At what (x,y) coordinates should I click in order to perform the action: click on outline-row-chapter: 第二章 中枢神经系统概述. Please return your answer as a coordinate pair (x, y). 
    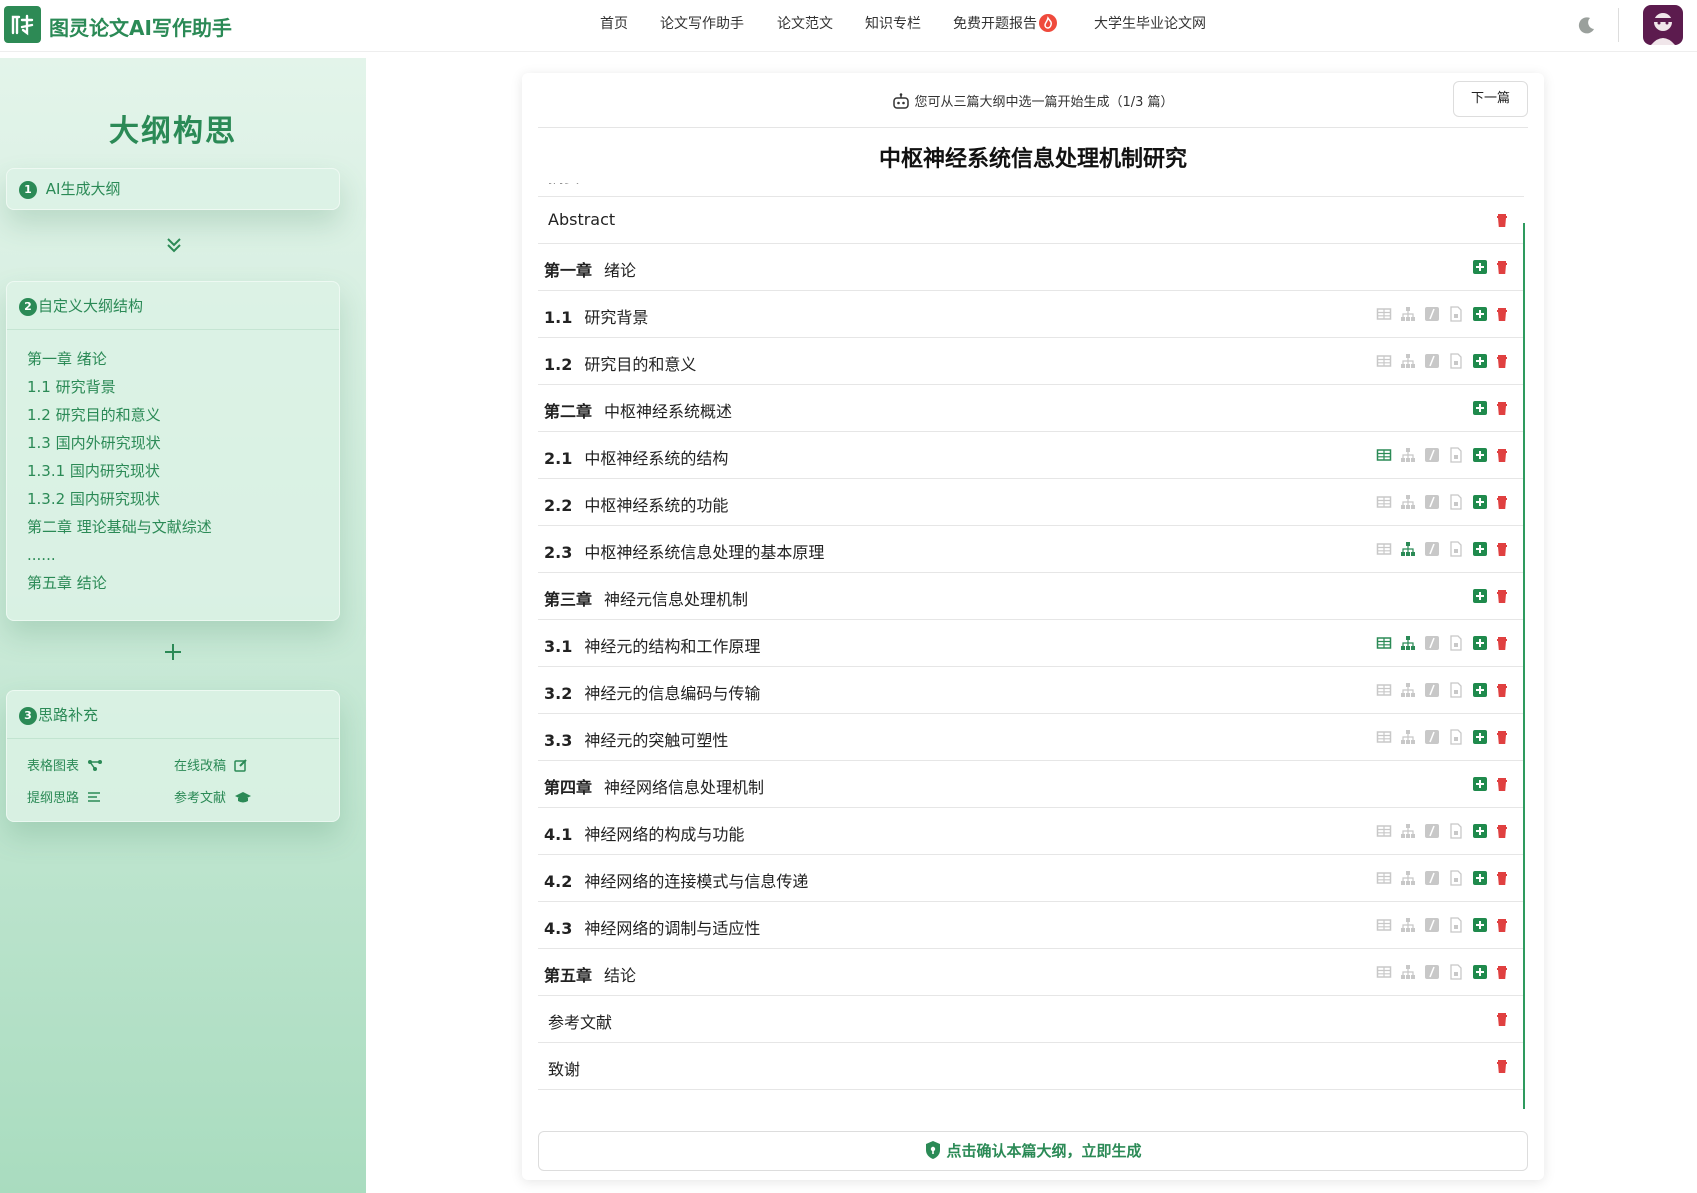
    Looking at the image, I should click on (1031, 408).